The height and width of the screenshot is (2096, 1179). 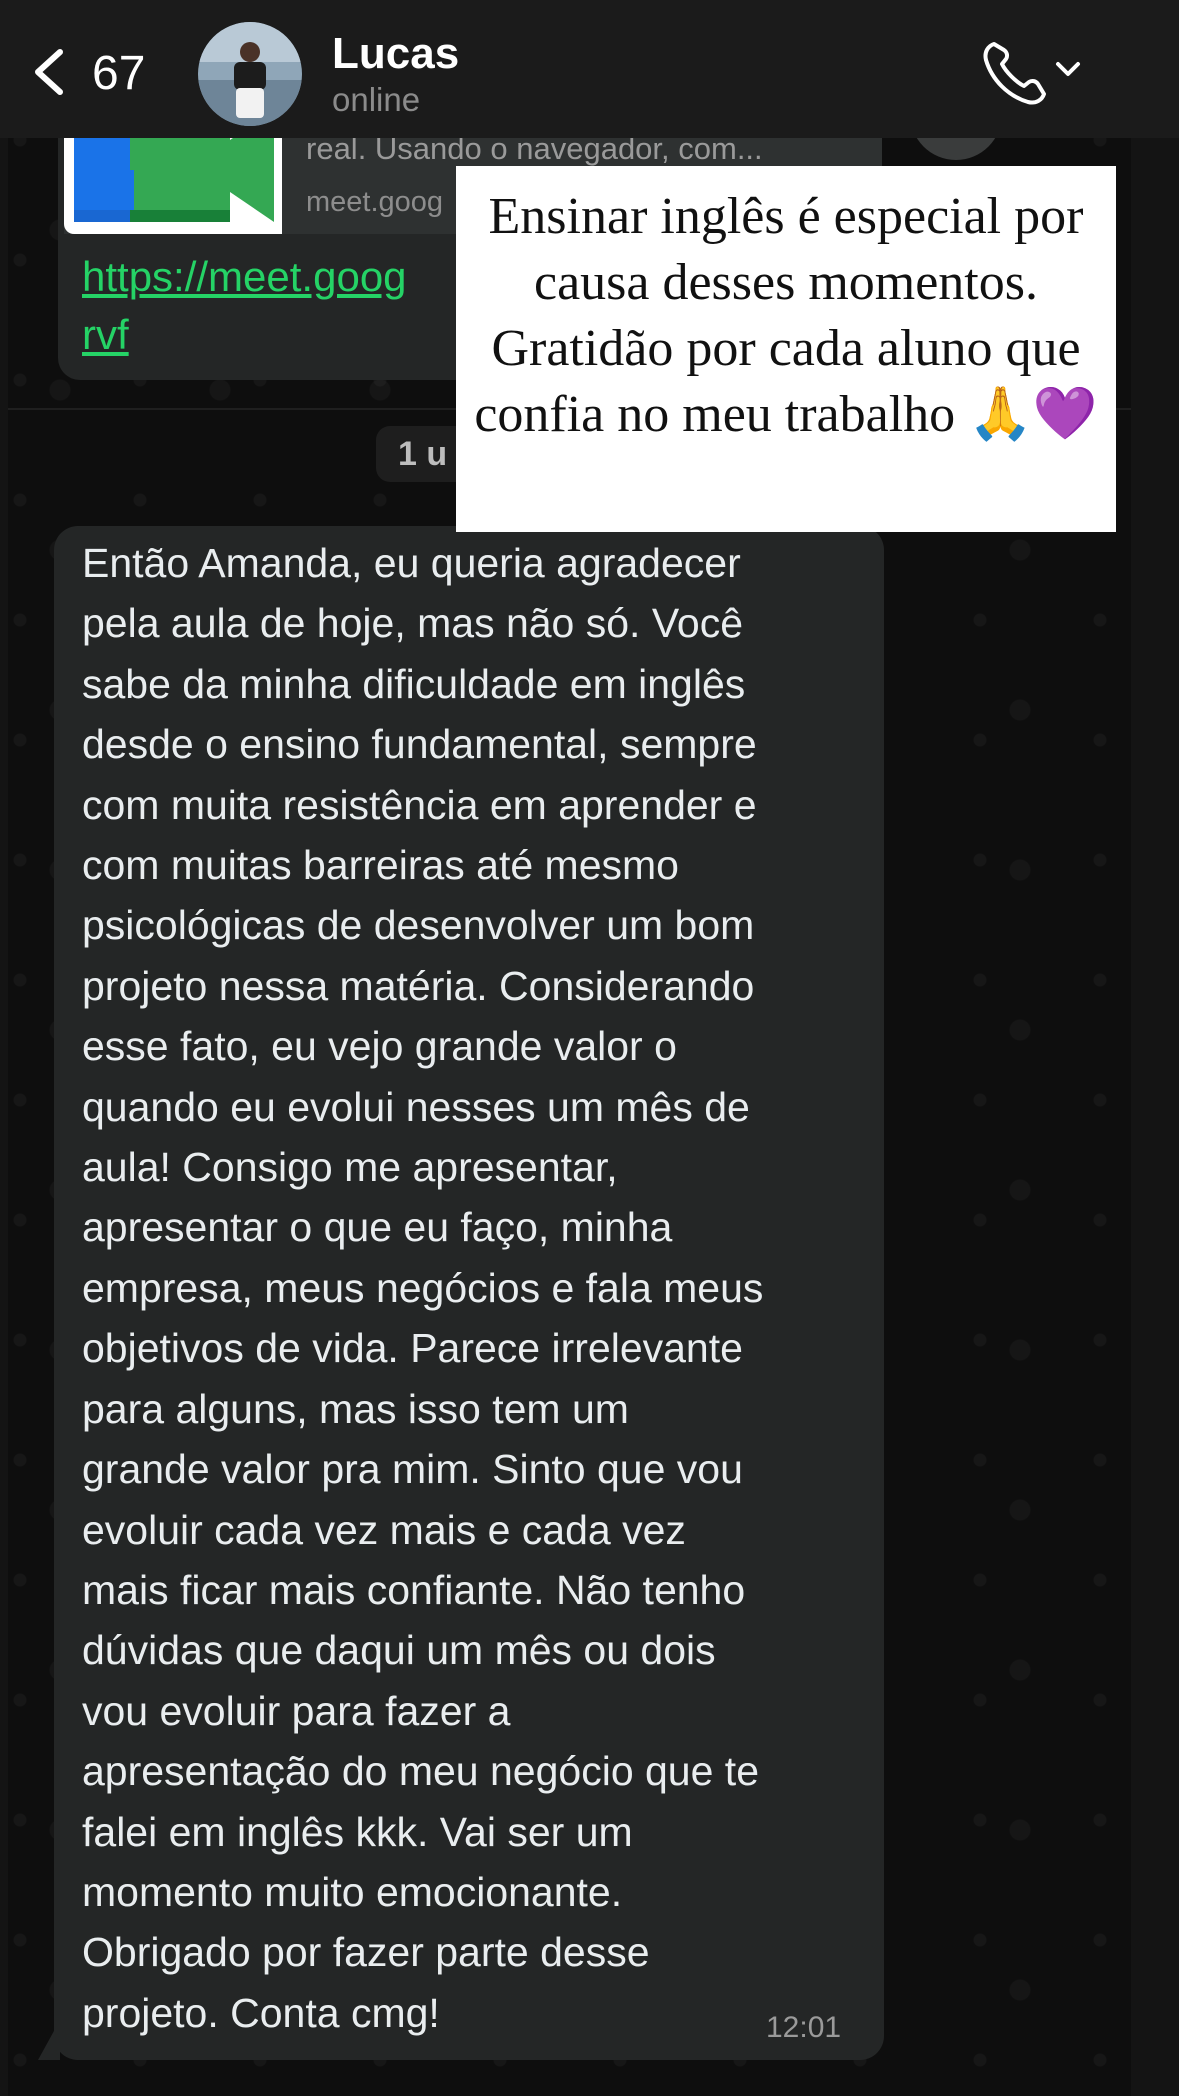 I want to click on left-edge, so click(x=4, y=1048).